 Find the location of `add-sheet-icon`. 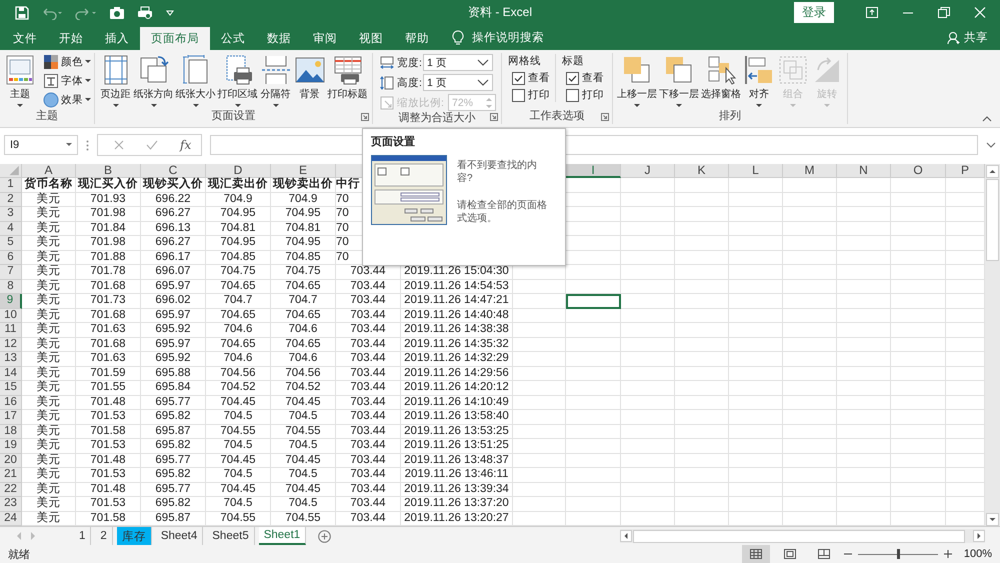

add-sheet-icon is located at coordinates (325, 536).